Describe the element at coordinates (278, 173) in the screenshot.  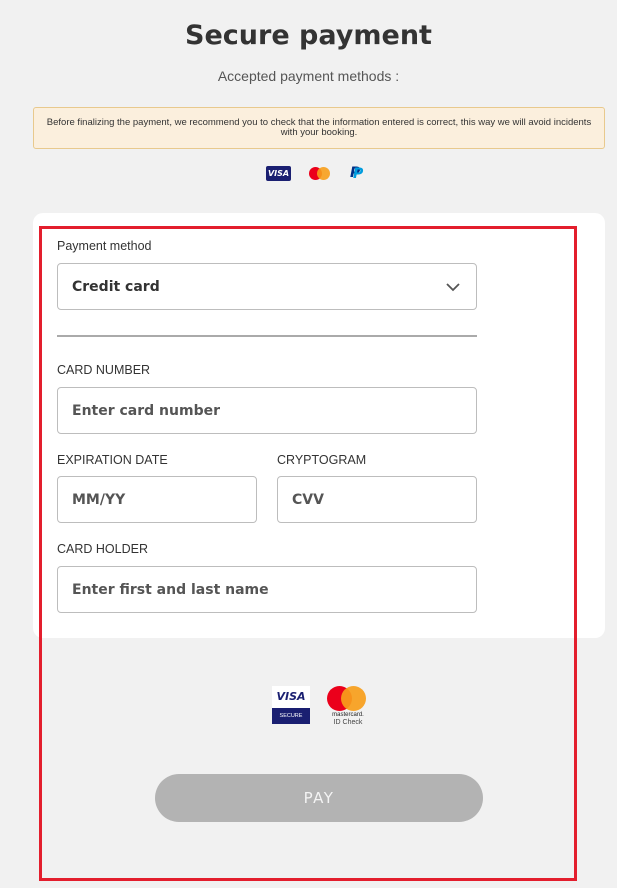
I see `visa-icon: VISA` at that location.